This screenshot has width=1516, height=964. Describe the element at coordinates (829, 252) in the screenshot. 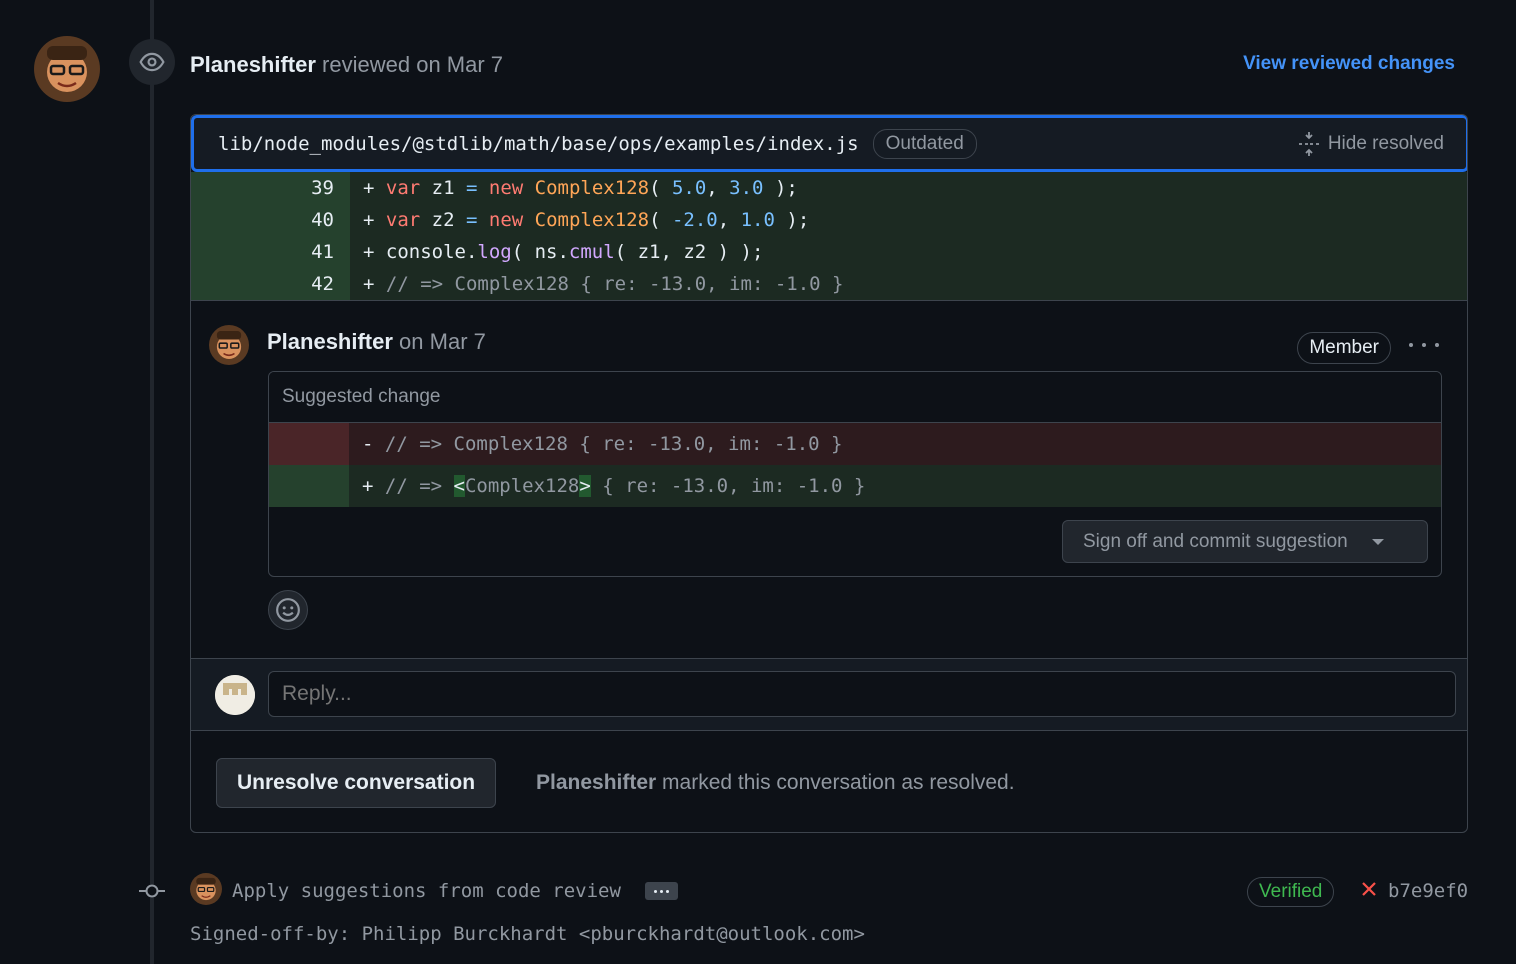

I see `diff-line: 41 + console.log( ns.cmul( z1, z2 ) );` at that location.